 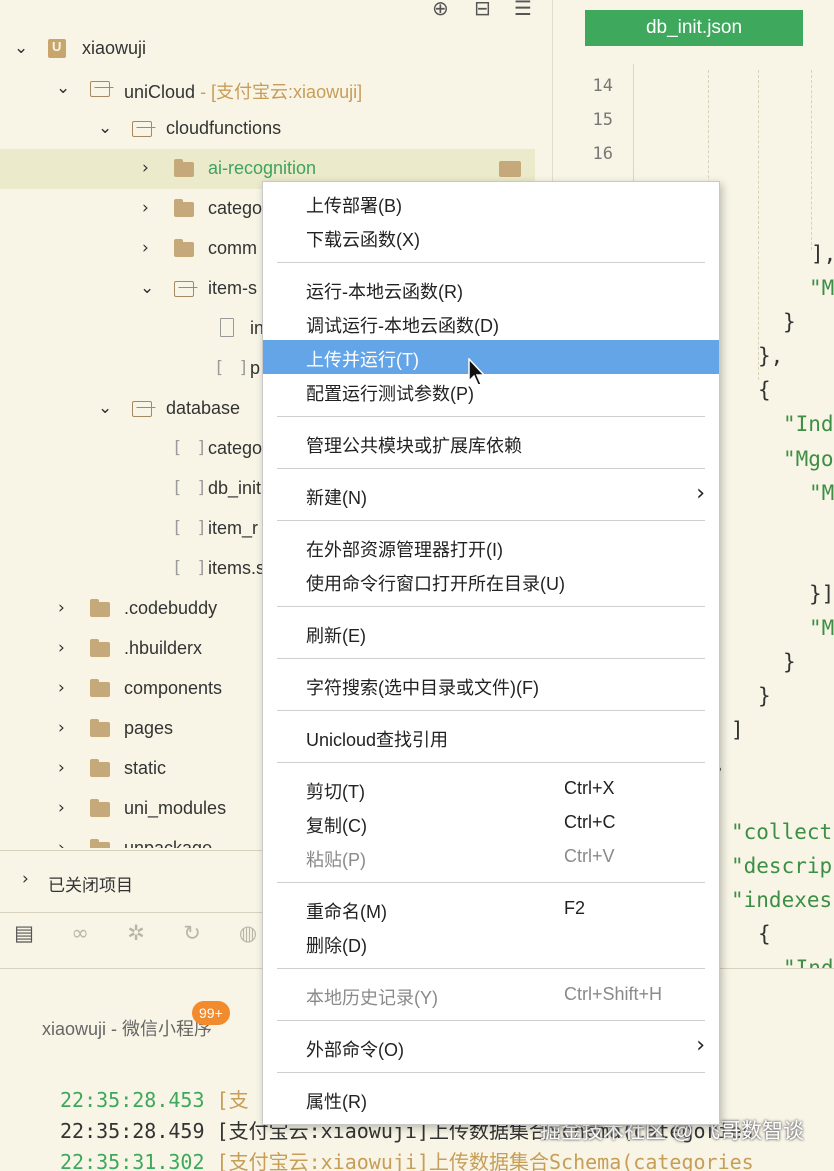 I want to click on project-icon, so click(x=57, y=48).